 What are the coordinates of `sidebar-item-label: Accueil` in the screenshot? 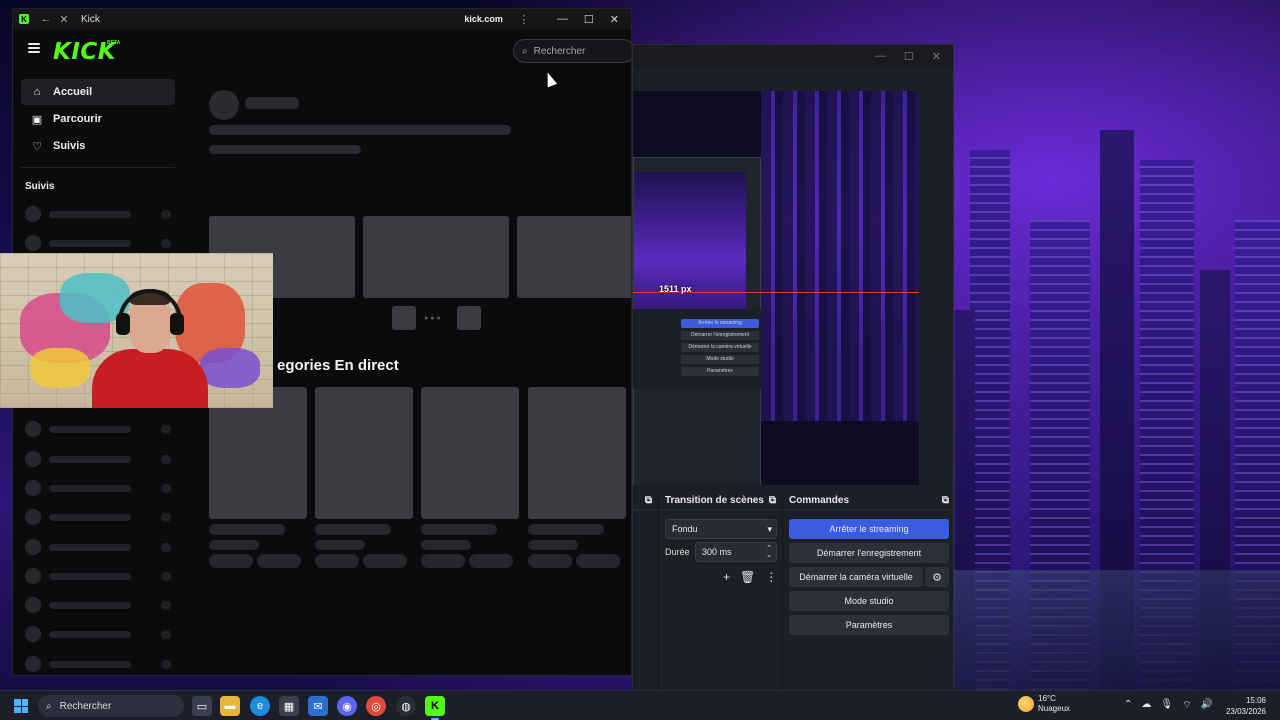 It's located at (73, 92).